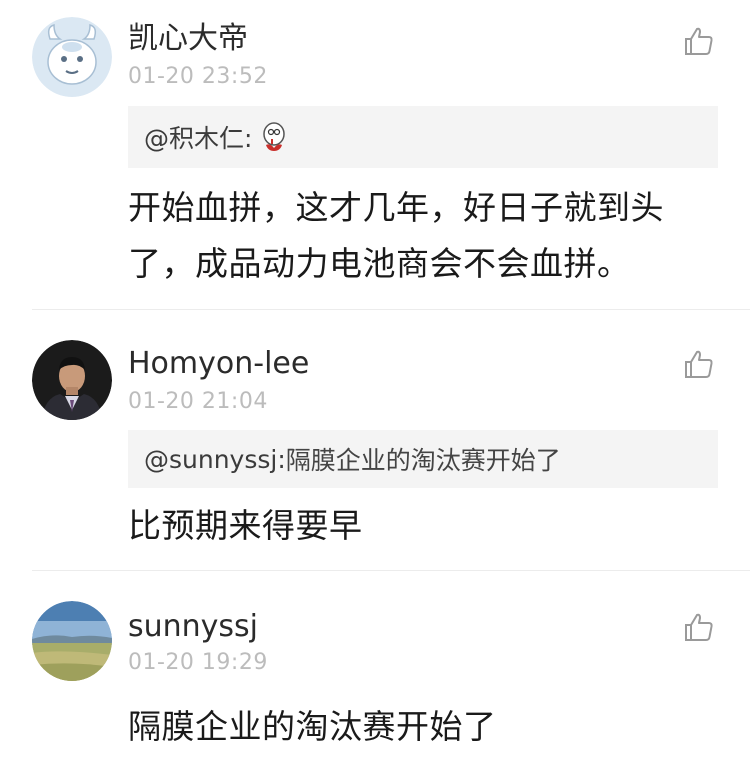 Image resolution: width=750 pixels, height=761 pixels. I want to click on comment-body: 隔膜企业的淘汰赛开始了, so click(428, 727).